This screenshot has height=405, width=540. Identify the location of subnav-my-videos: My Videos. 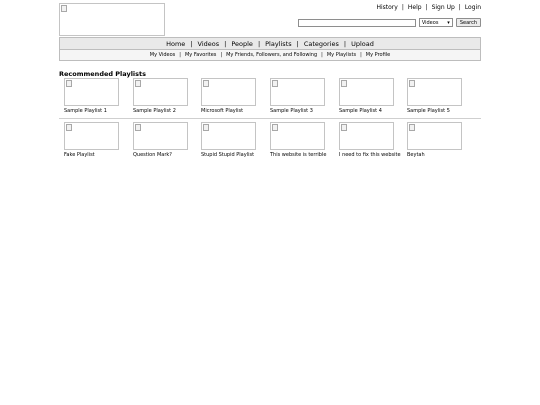
(162, 55).